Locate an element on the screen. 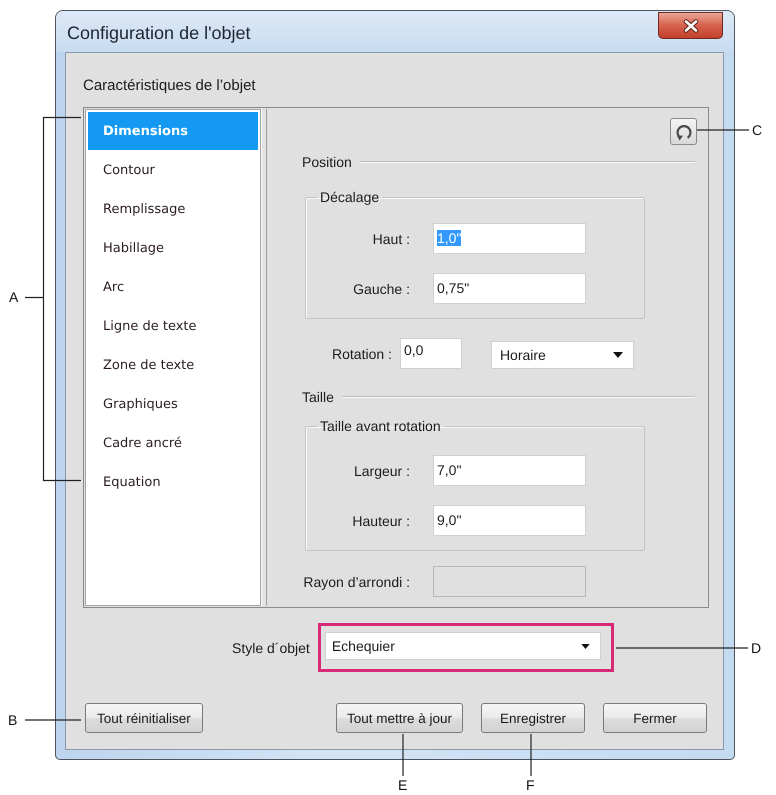 The width and height of the screenshot is (776, 795). dialog-button: Tout mettre à jour is located at coordinates (399, 718).